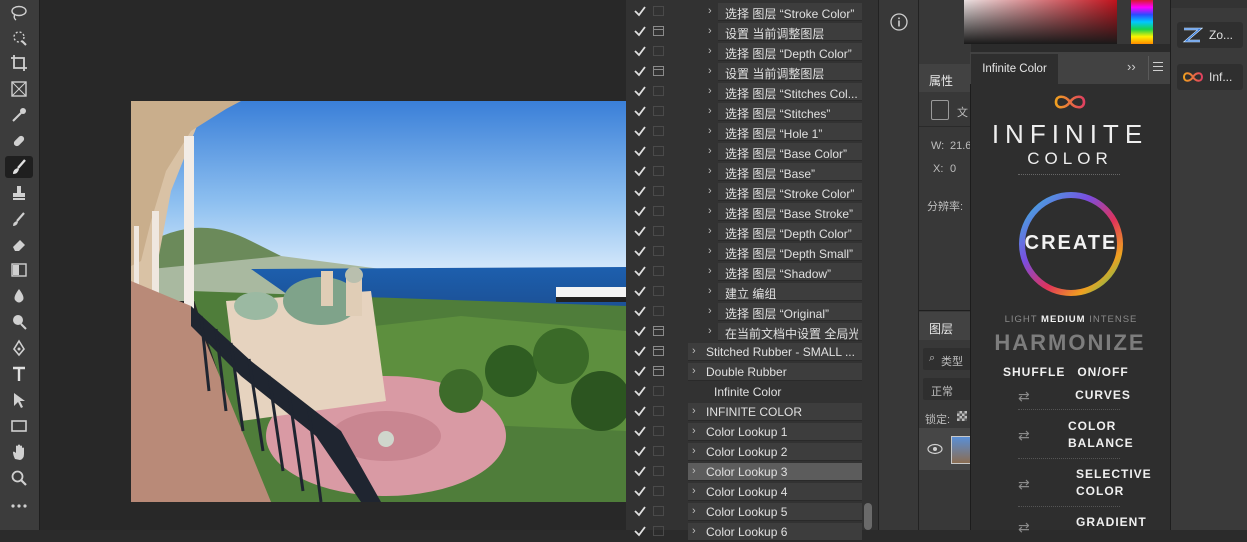 This screenshot has height=542, width=1247. I want to click on dodge-tool, so click(19, 322).